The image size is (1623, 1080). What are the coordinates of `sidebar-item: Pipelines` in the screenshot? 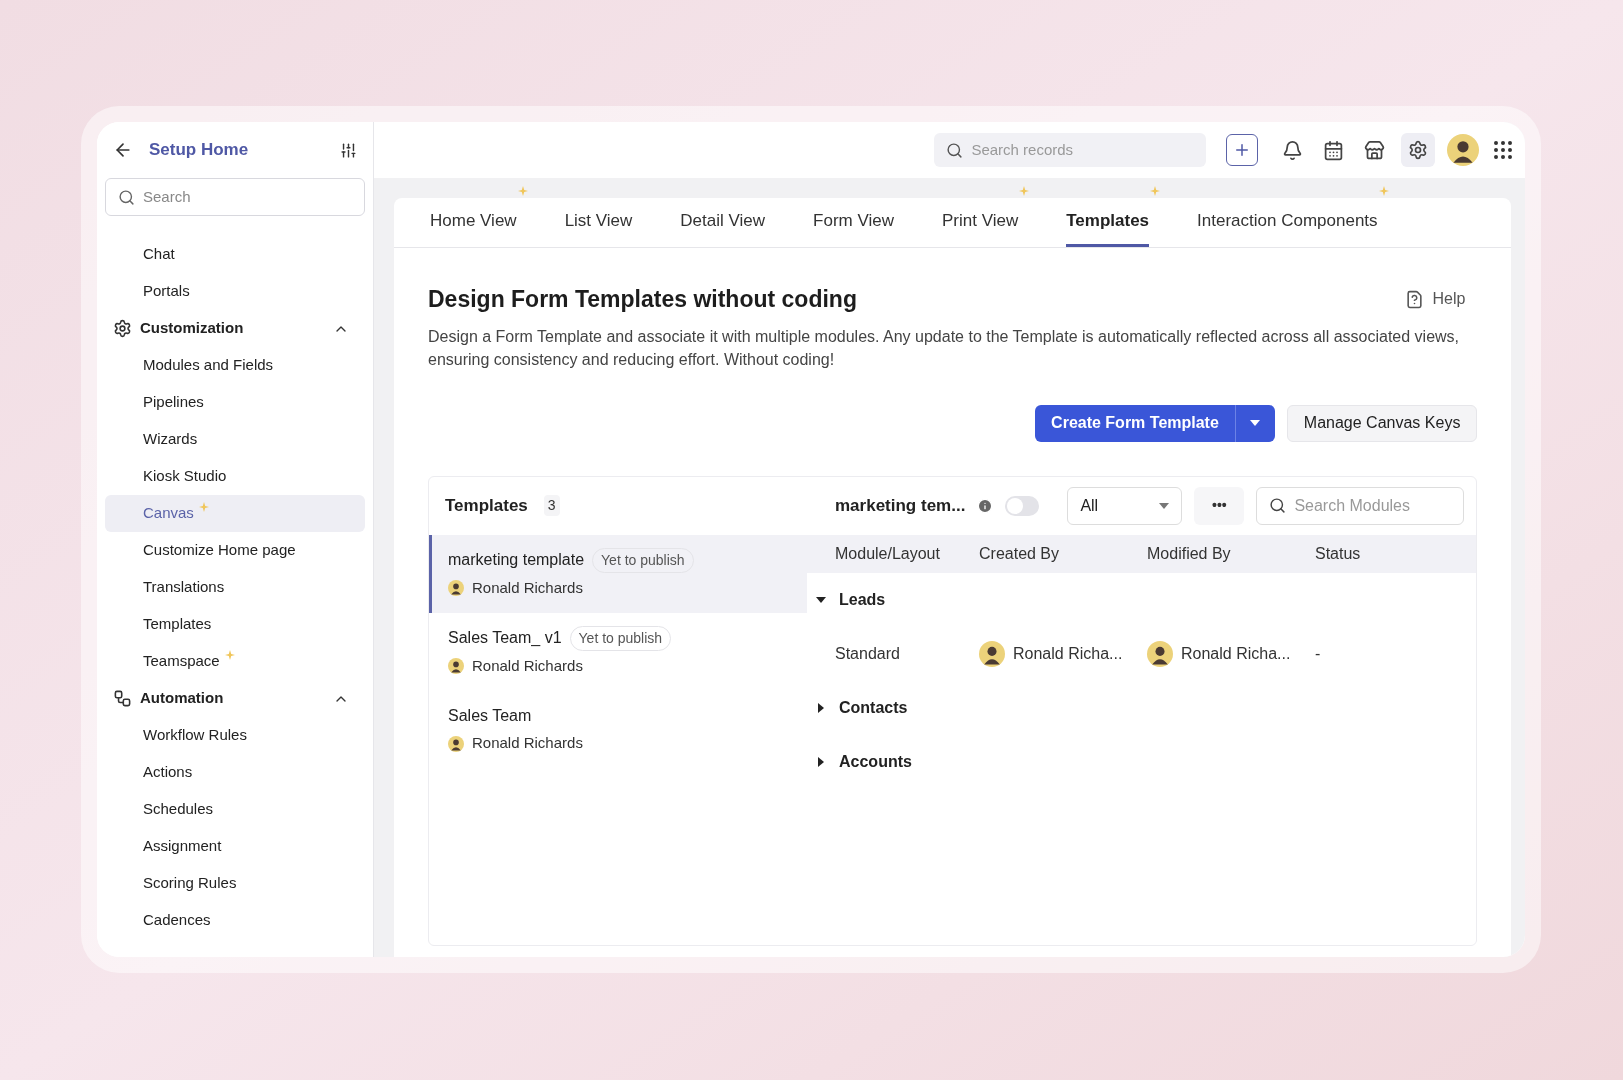 It's located at (235, 402).